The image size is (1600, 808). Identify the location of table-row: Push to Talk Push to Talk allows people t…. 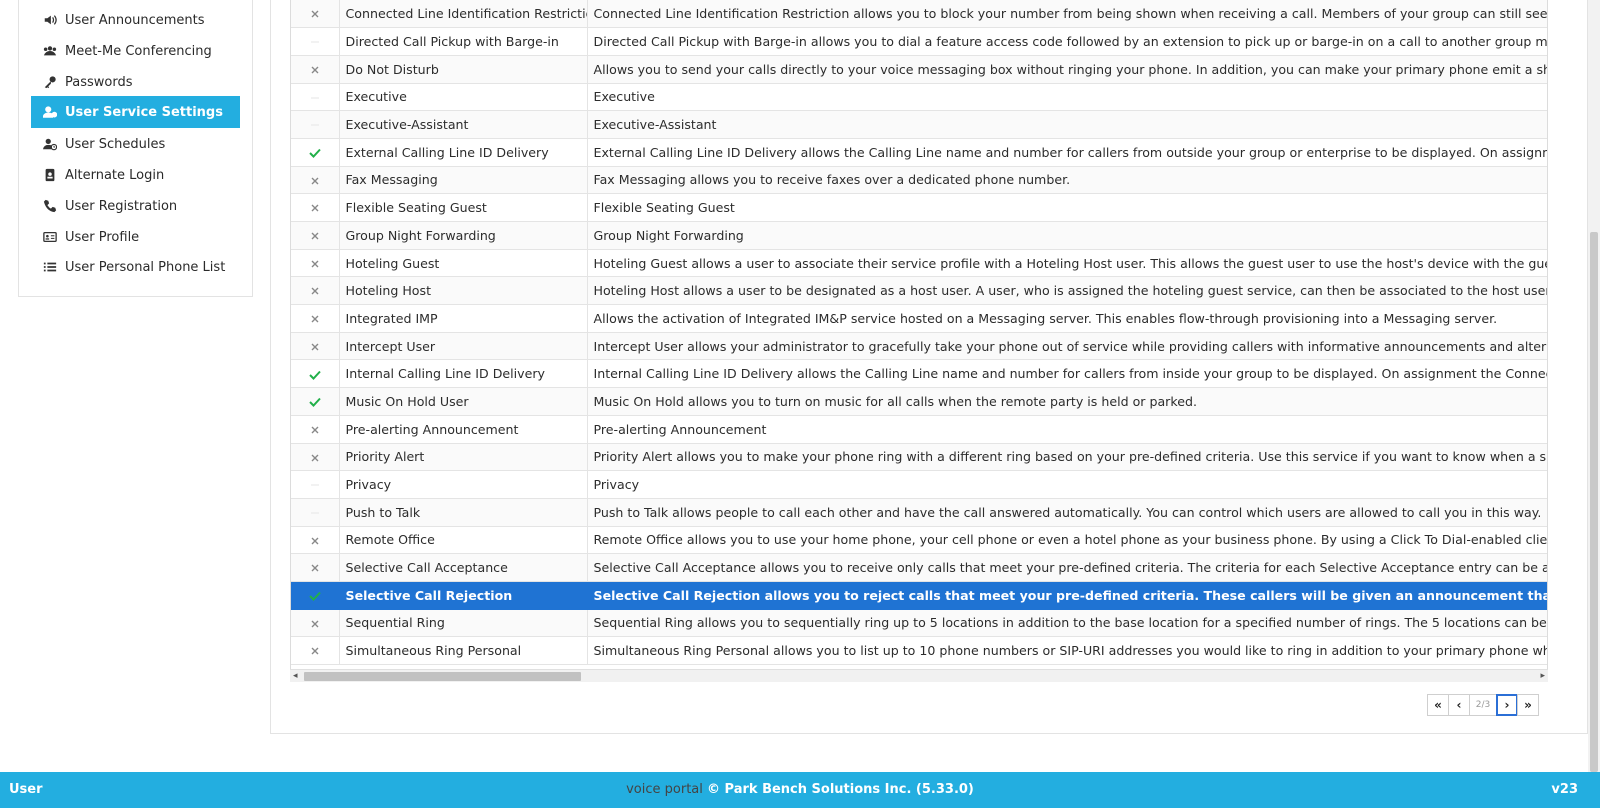
(919, 512).